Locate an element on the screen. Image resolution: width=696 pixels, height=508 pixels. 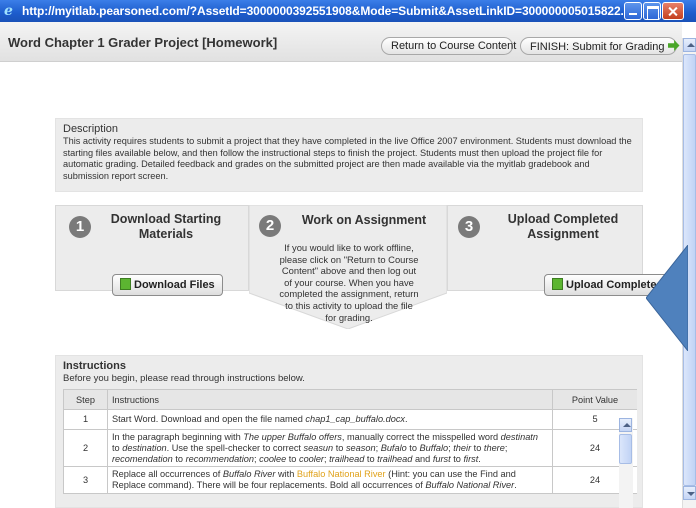
step-number: 3 is located at coordinates (469, 227).